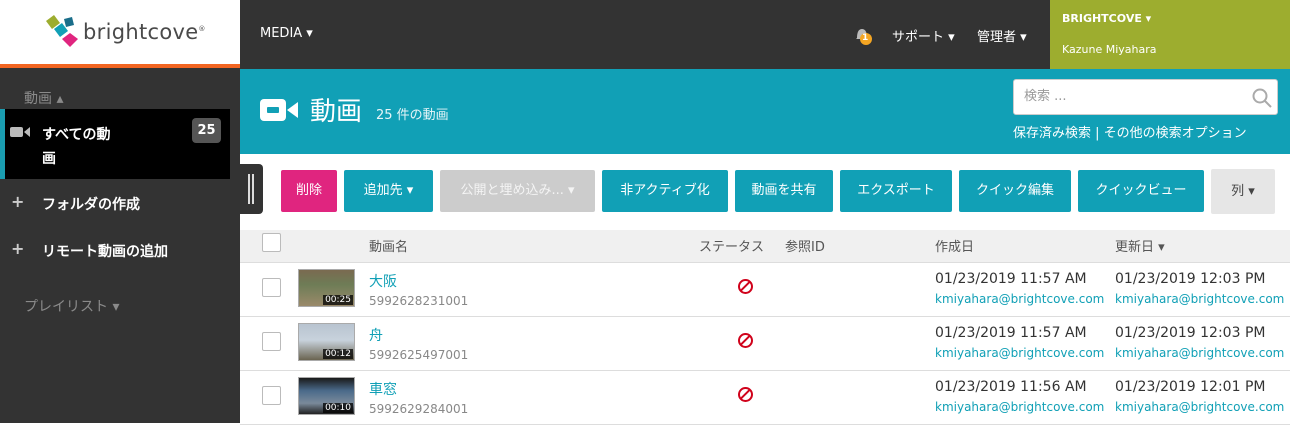  I want to click on top-nav: MEDIA ▾ 1 サポート ▾ 管理者 ▾, so click(645, 34).